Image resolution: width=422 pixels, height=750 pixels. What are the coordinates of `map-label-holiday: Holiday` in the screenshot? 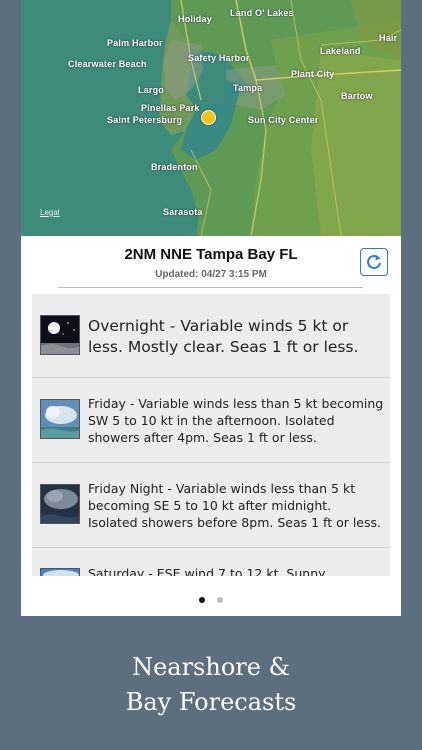 It's located at (195, 19).